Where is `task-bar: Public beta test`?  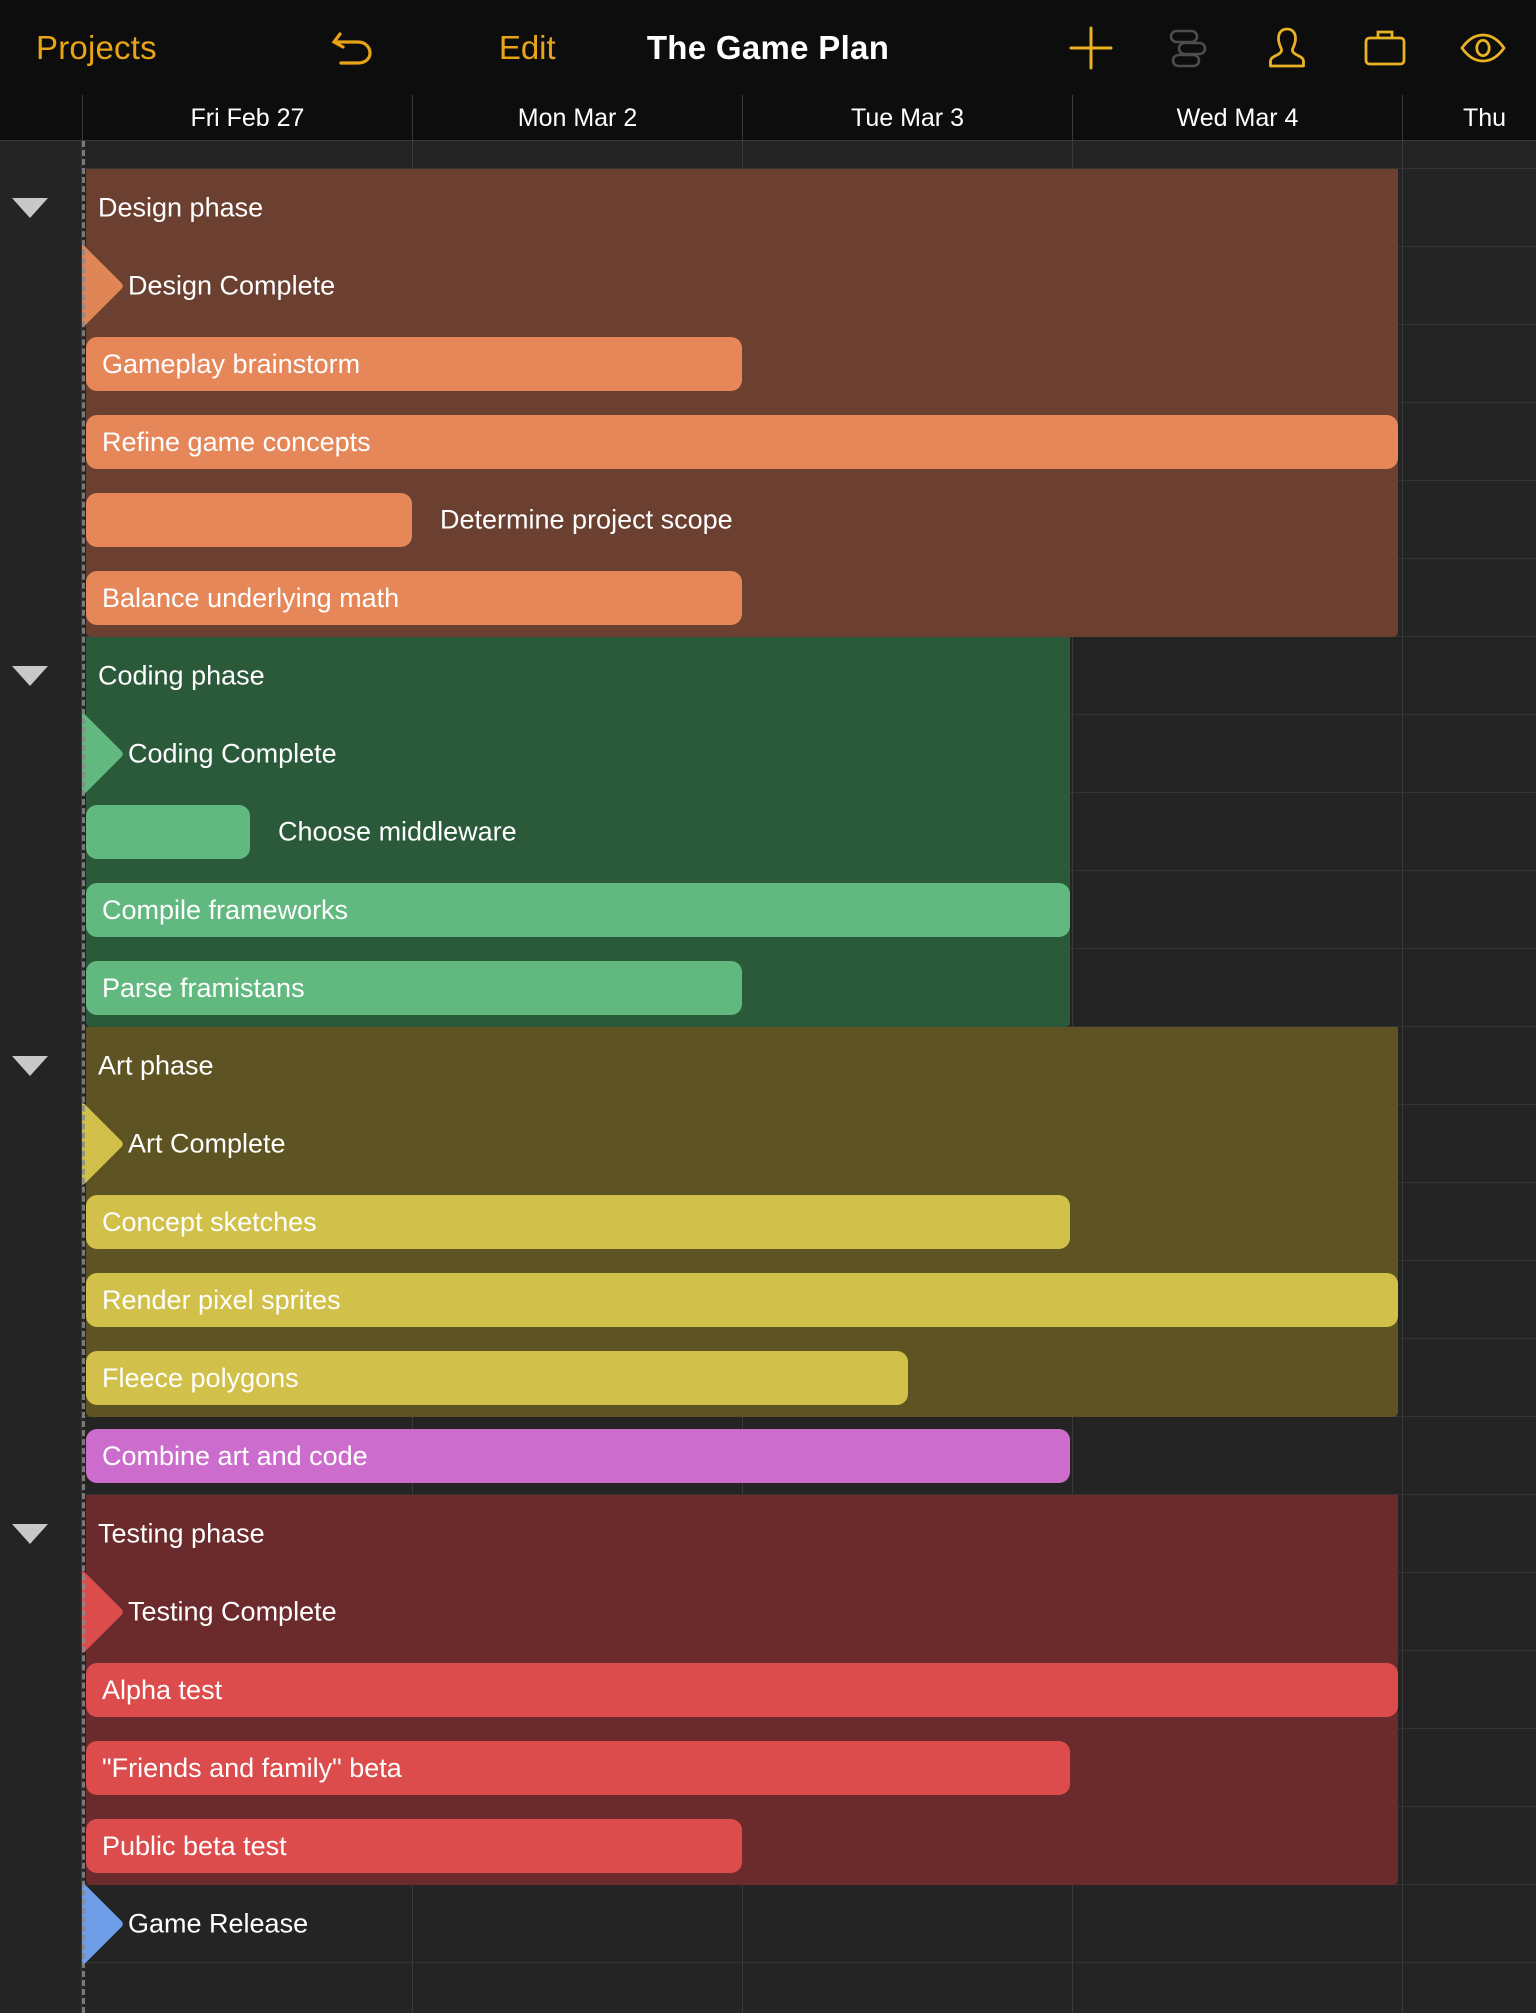
task-bar: Public beta test is located at coordinates (414, 1846).